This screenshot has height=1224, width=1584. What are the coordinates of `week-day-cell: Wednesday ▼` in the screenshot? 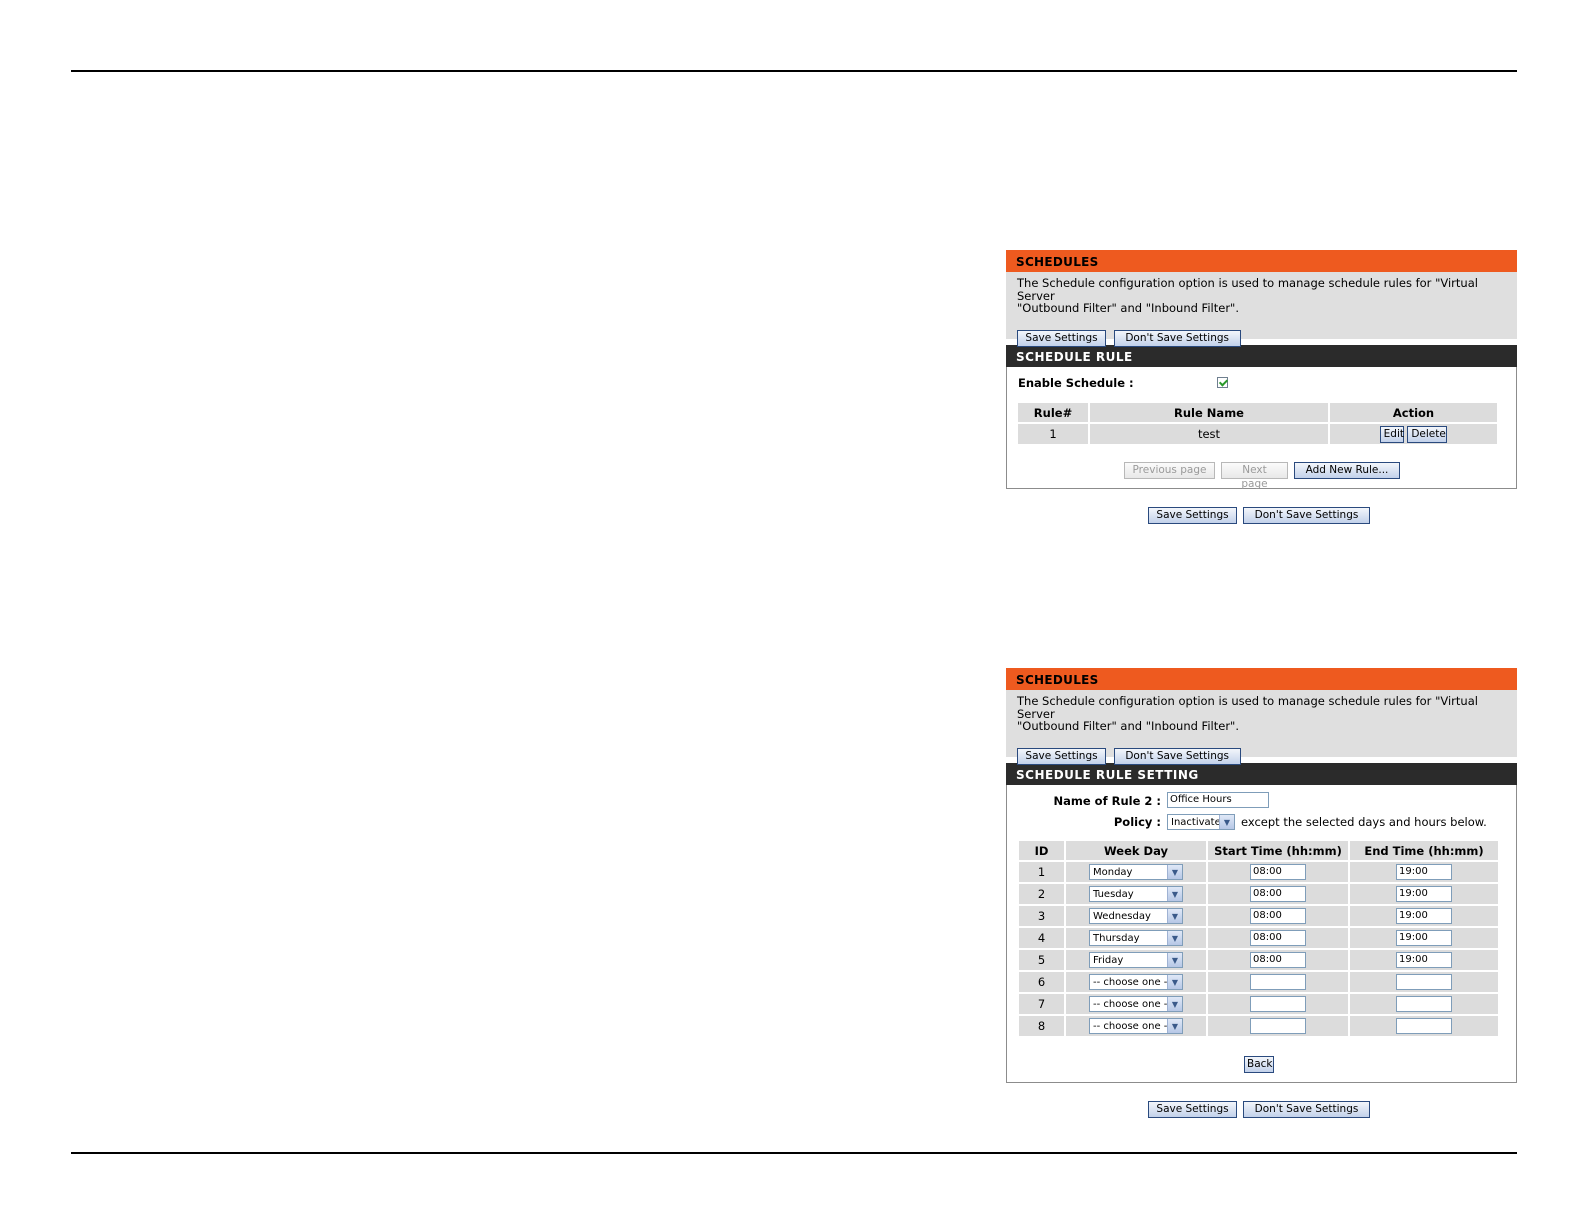 It's located at (1136, 916).